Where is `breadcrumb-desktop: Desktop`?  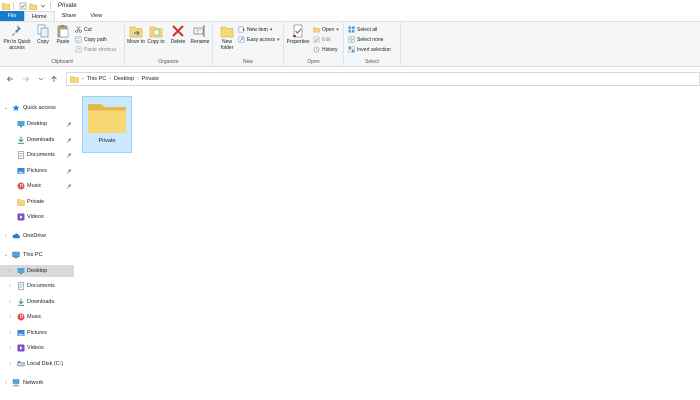
breadcrumb-desktop: Desktop is located at coordinates (124, 79).